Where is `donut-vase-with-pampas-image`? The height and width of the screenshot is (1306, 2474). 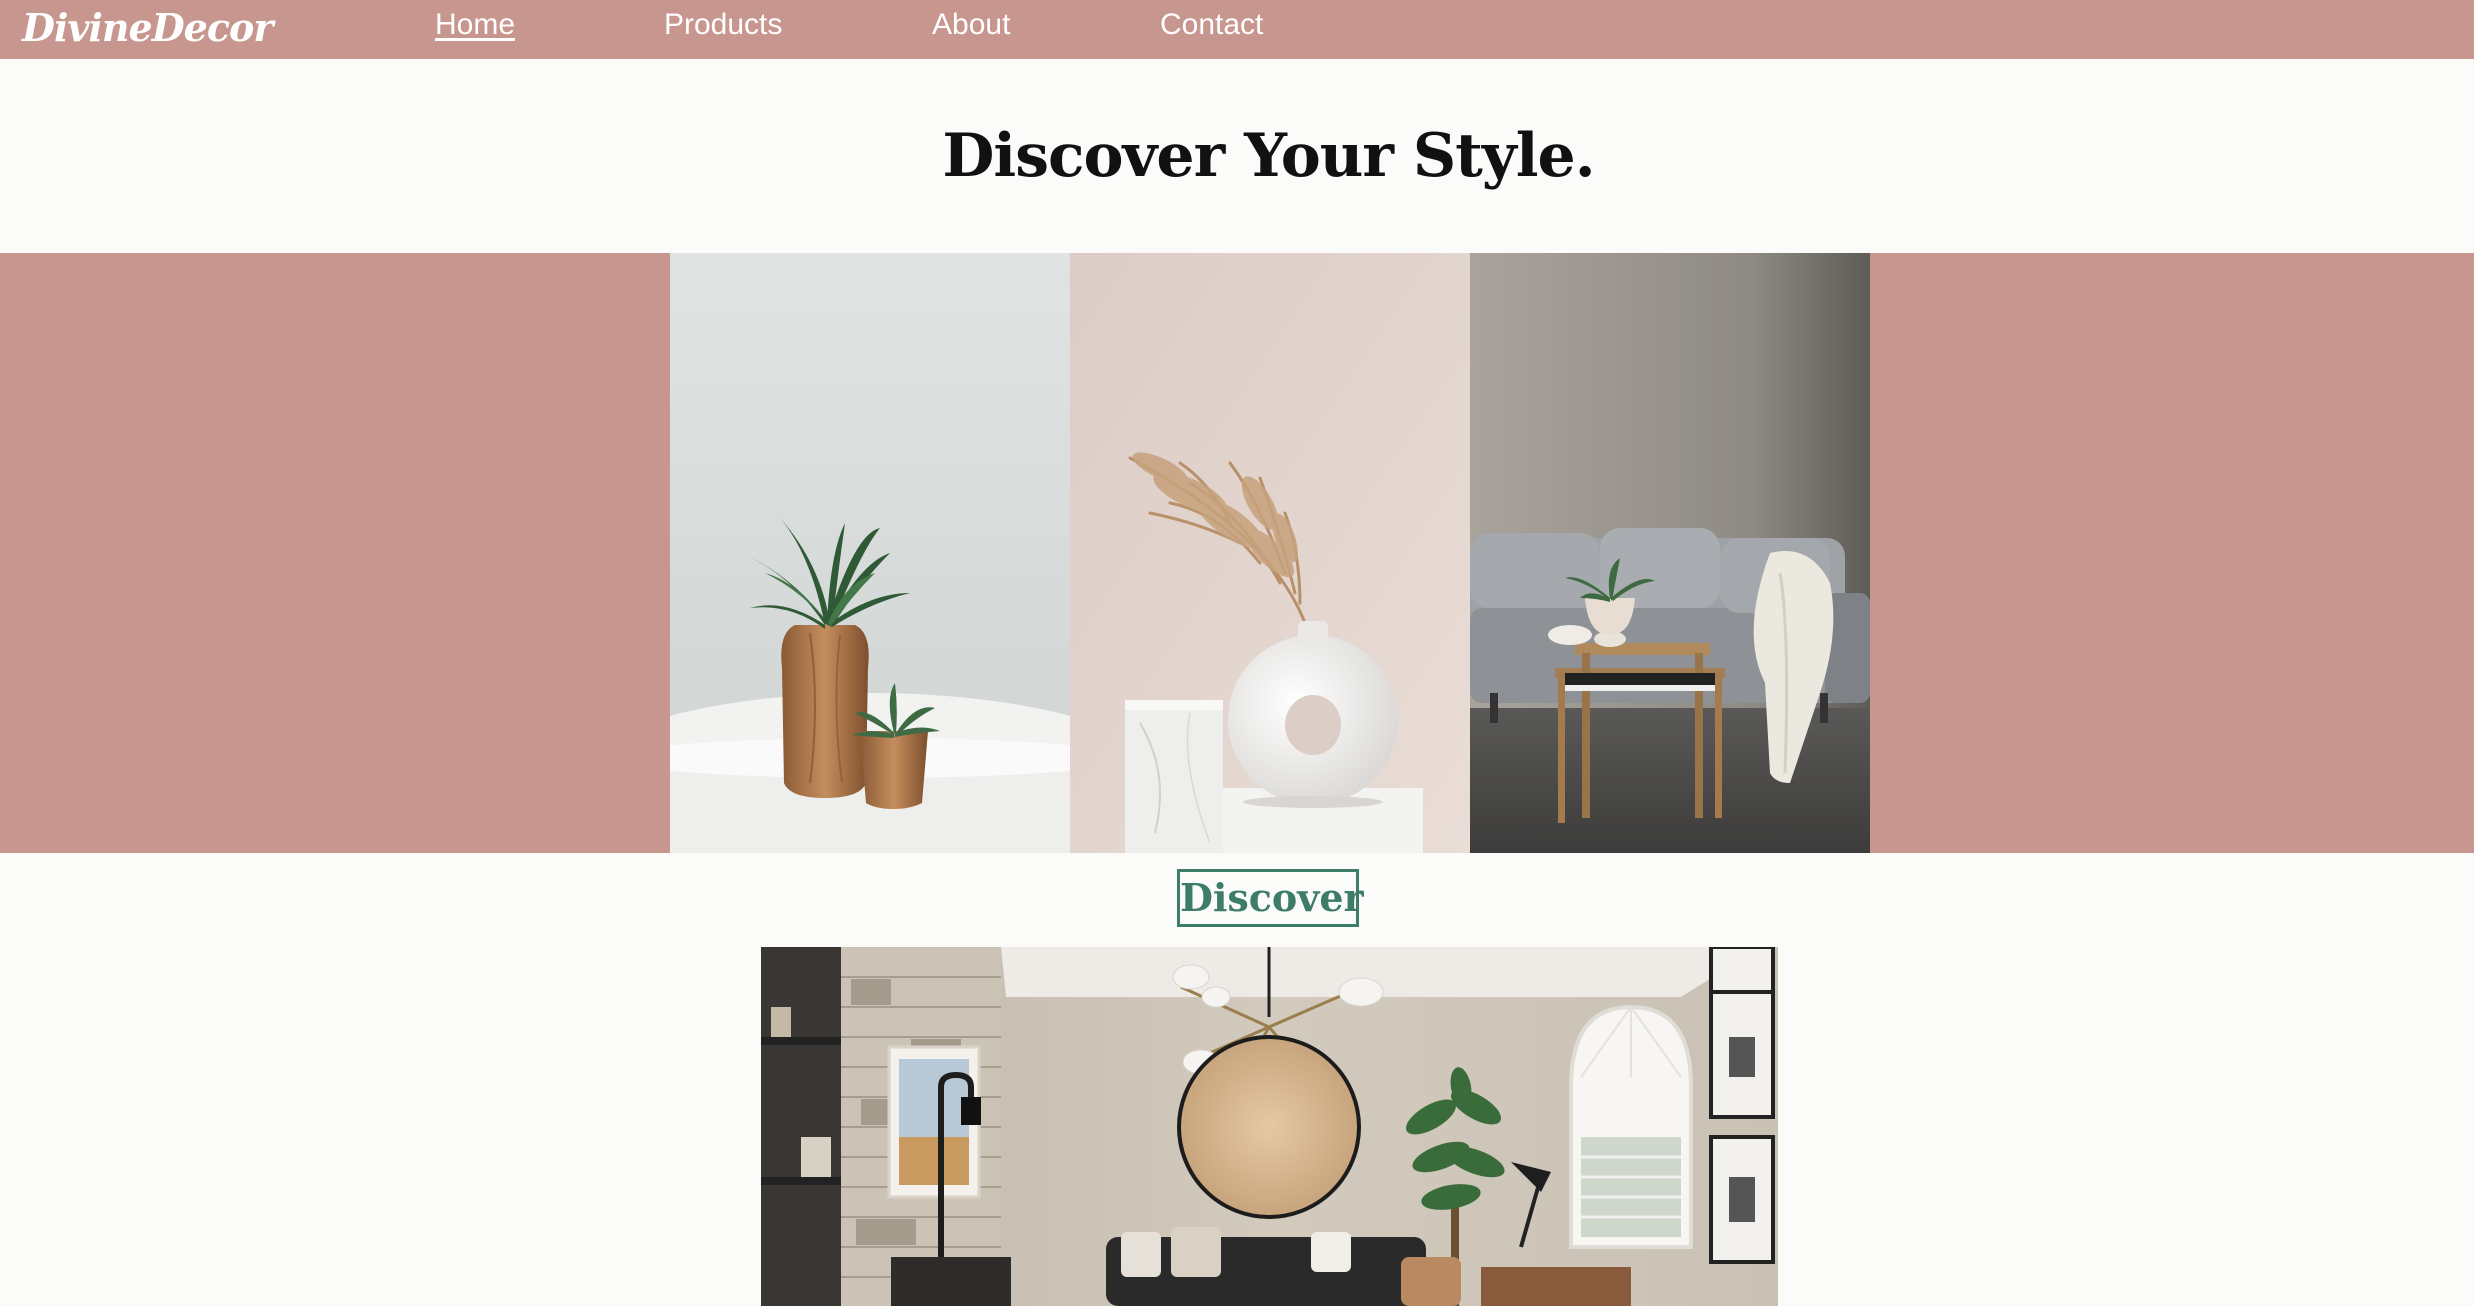 donut-vase-with-pampas-image is located at coordinates (1270, 553).